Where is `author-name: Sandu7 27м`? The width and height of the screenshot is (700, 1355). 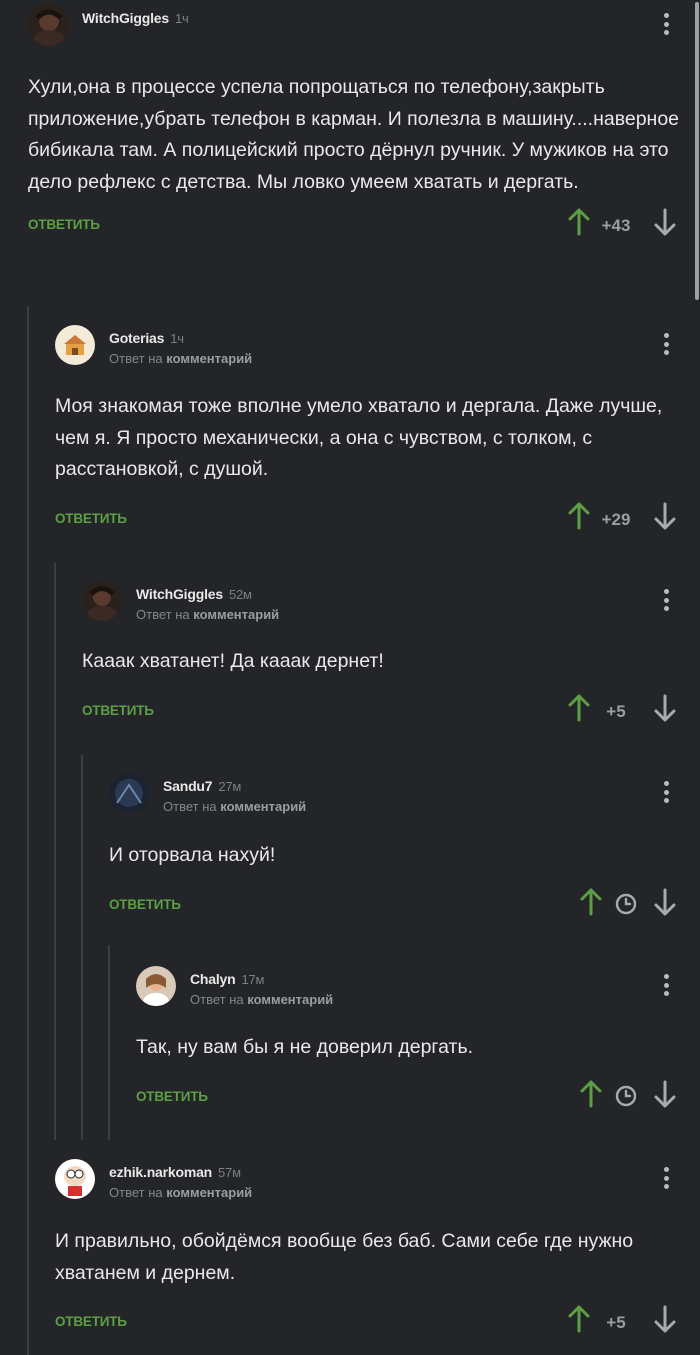 author-name: Sandu7 27м is located at coordinates (202, 786).